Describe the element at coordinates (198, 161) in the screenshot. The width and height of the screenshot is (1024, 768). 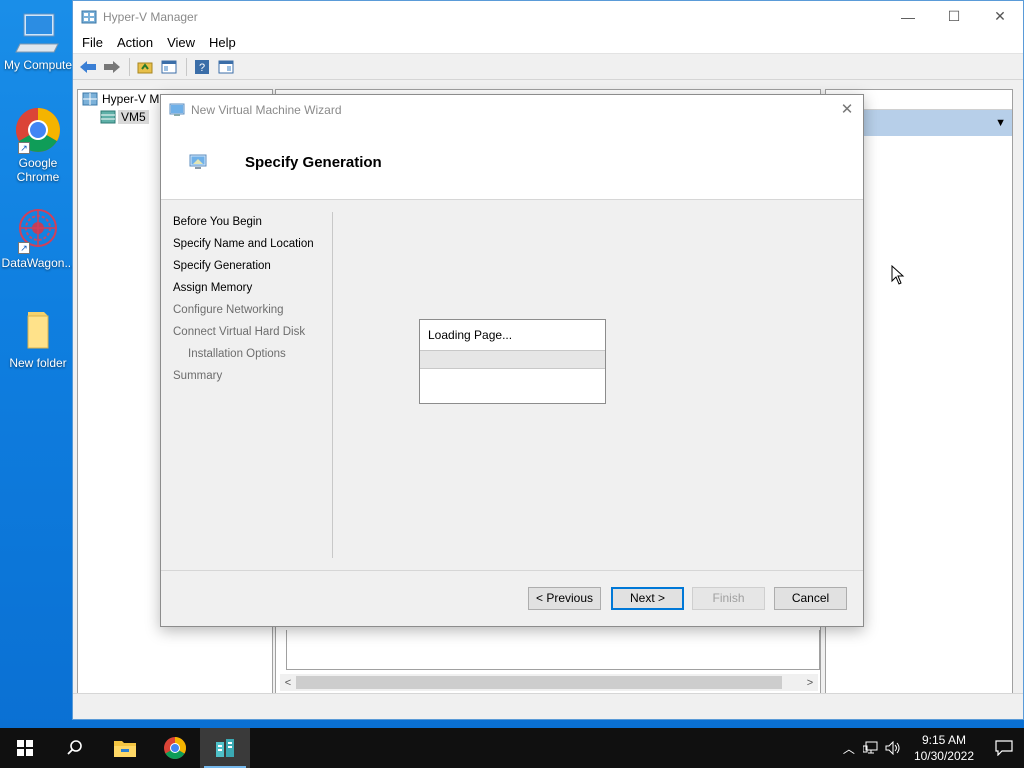
I see `virtual-machine-icon` at that location.